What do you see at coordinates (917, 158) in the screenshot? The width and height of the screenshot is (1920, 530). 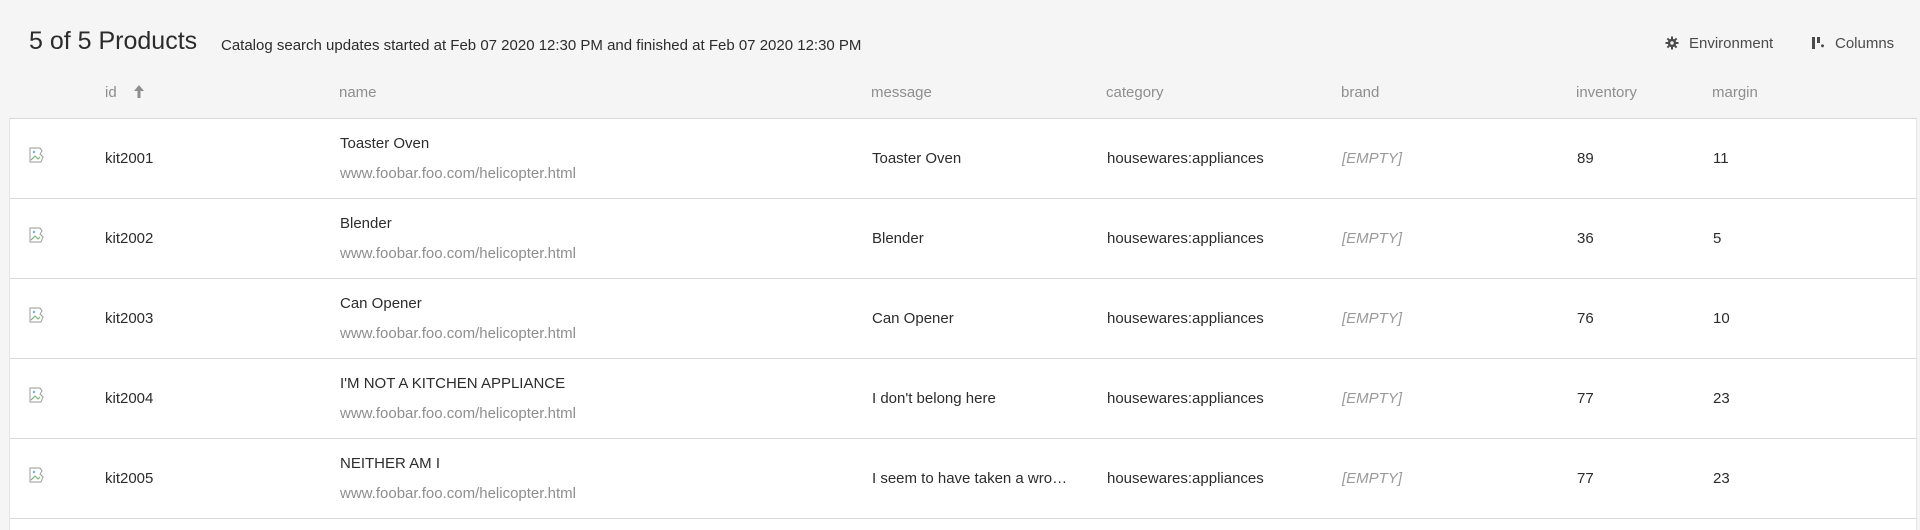 I see `cell-message: Toaster Oven` at bounding box center [917, 158].